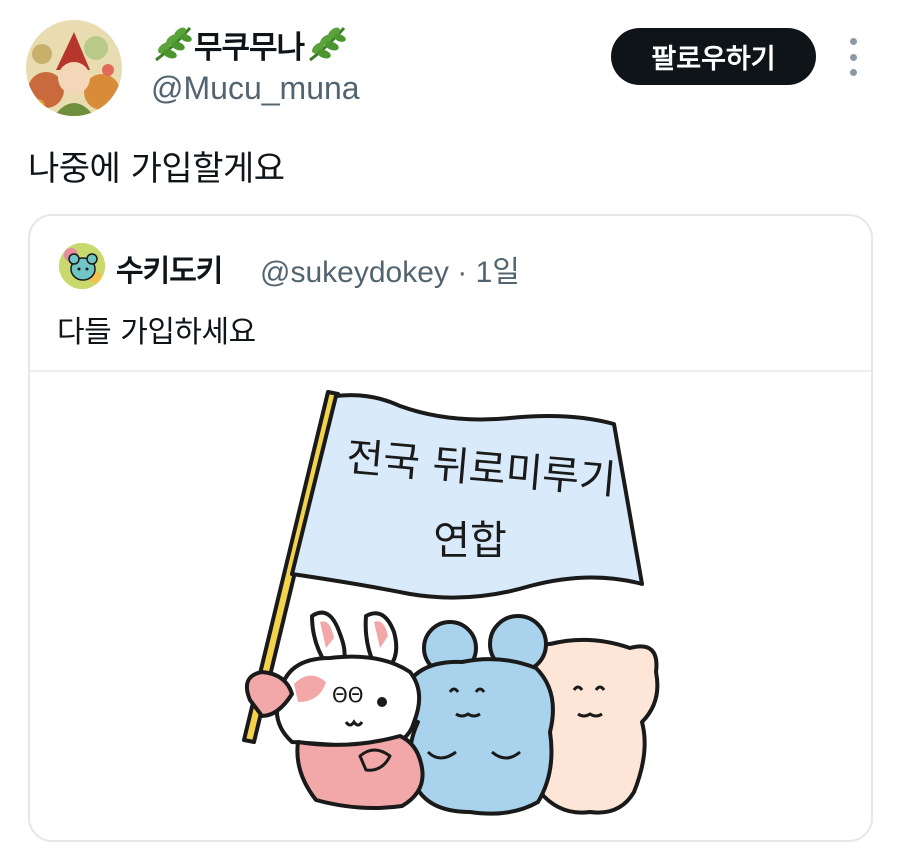 The height and width of the screenshot is (864, 900). I want to click on author-avatar, so click(74, 68).